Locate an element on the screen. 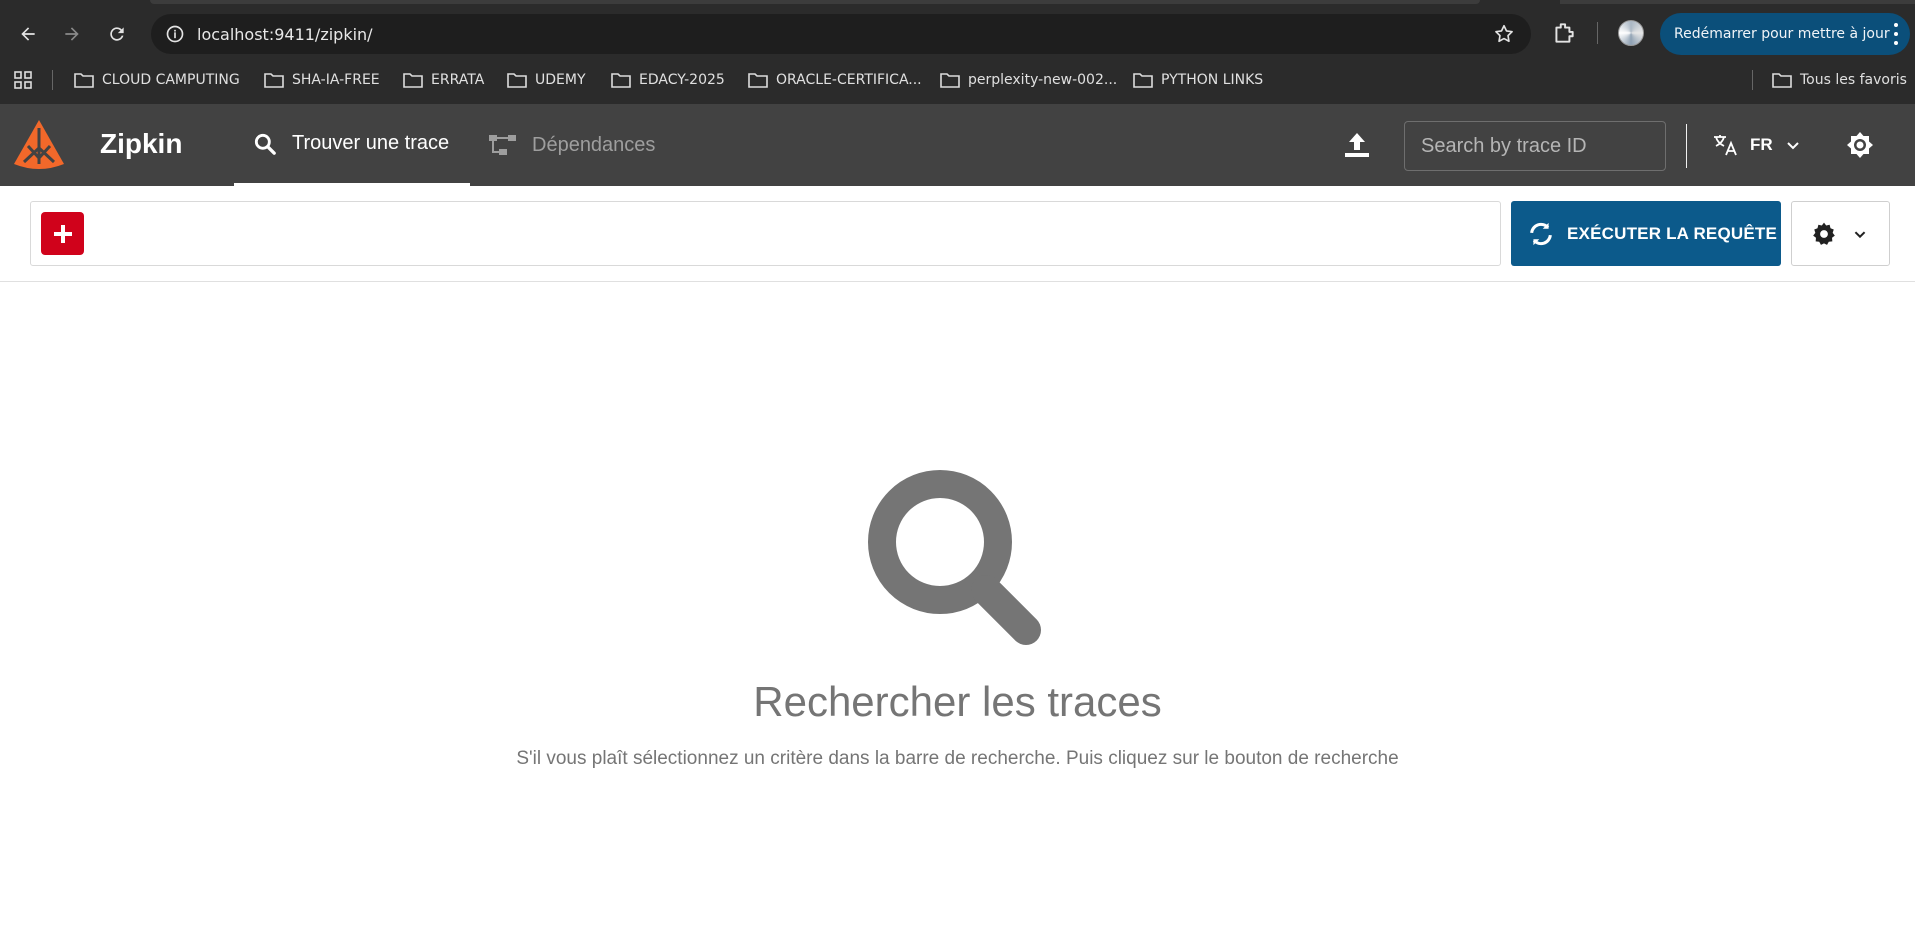  arrow-right-icon is located at coordinates (72, 34).